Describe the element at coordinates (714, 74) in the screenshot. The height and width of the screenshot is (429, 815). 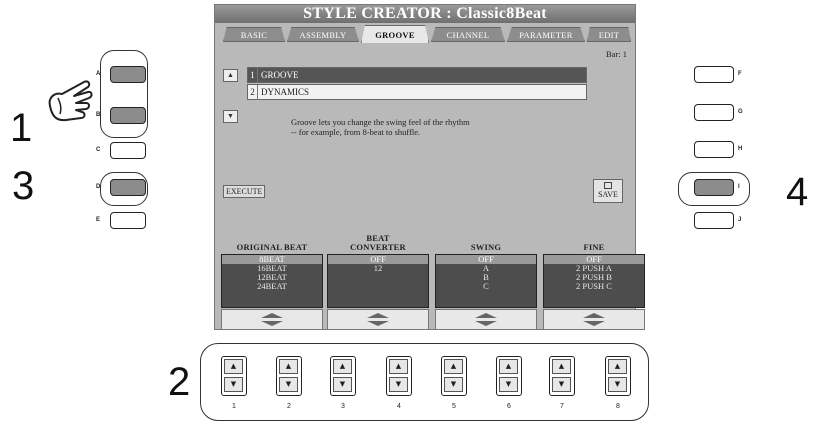
I see `button-f` at that location.